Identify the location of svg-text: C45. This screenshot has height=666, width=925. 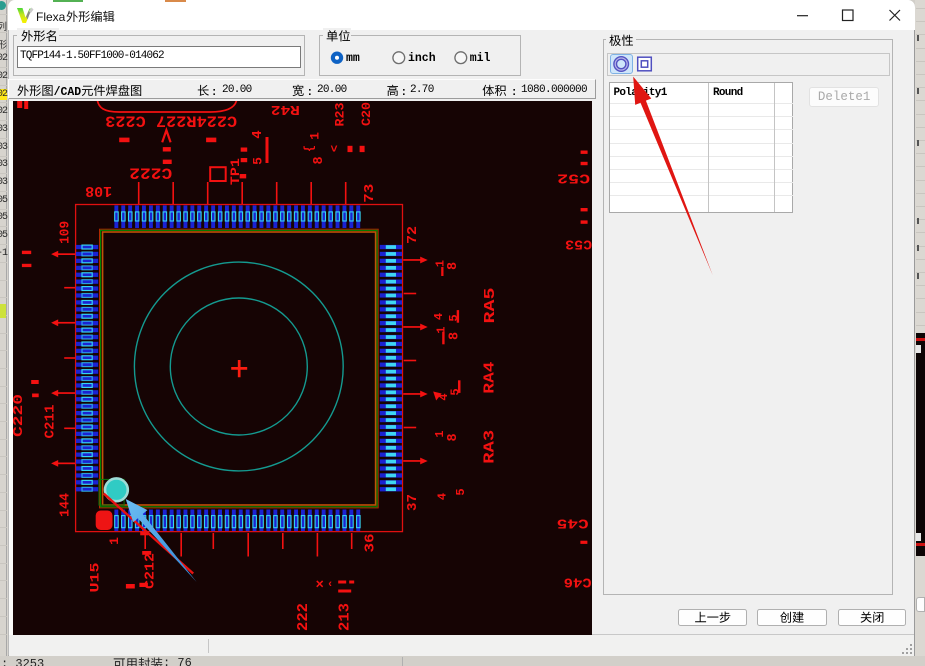
(572, 522).